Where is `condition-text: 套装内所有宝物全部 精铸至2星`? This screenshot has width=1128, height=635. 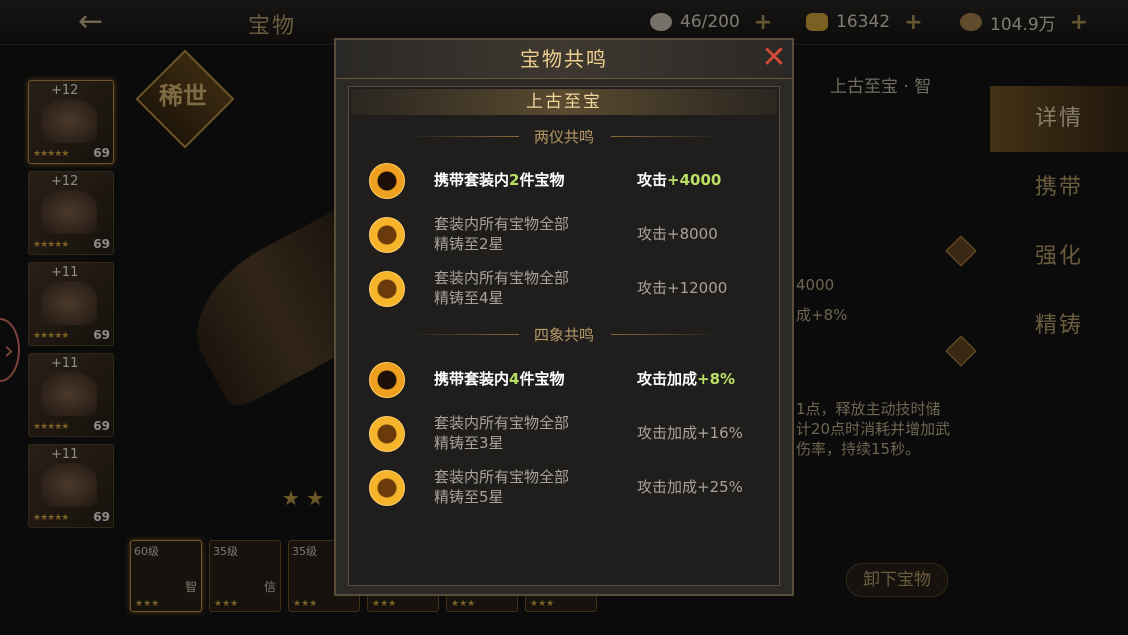 condition-text: 套装内所有宝物全部 精铸至2星 is located at coordinates (502, 234).